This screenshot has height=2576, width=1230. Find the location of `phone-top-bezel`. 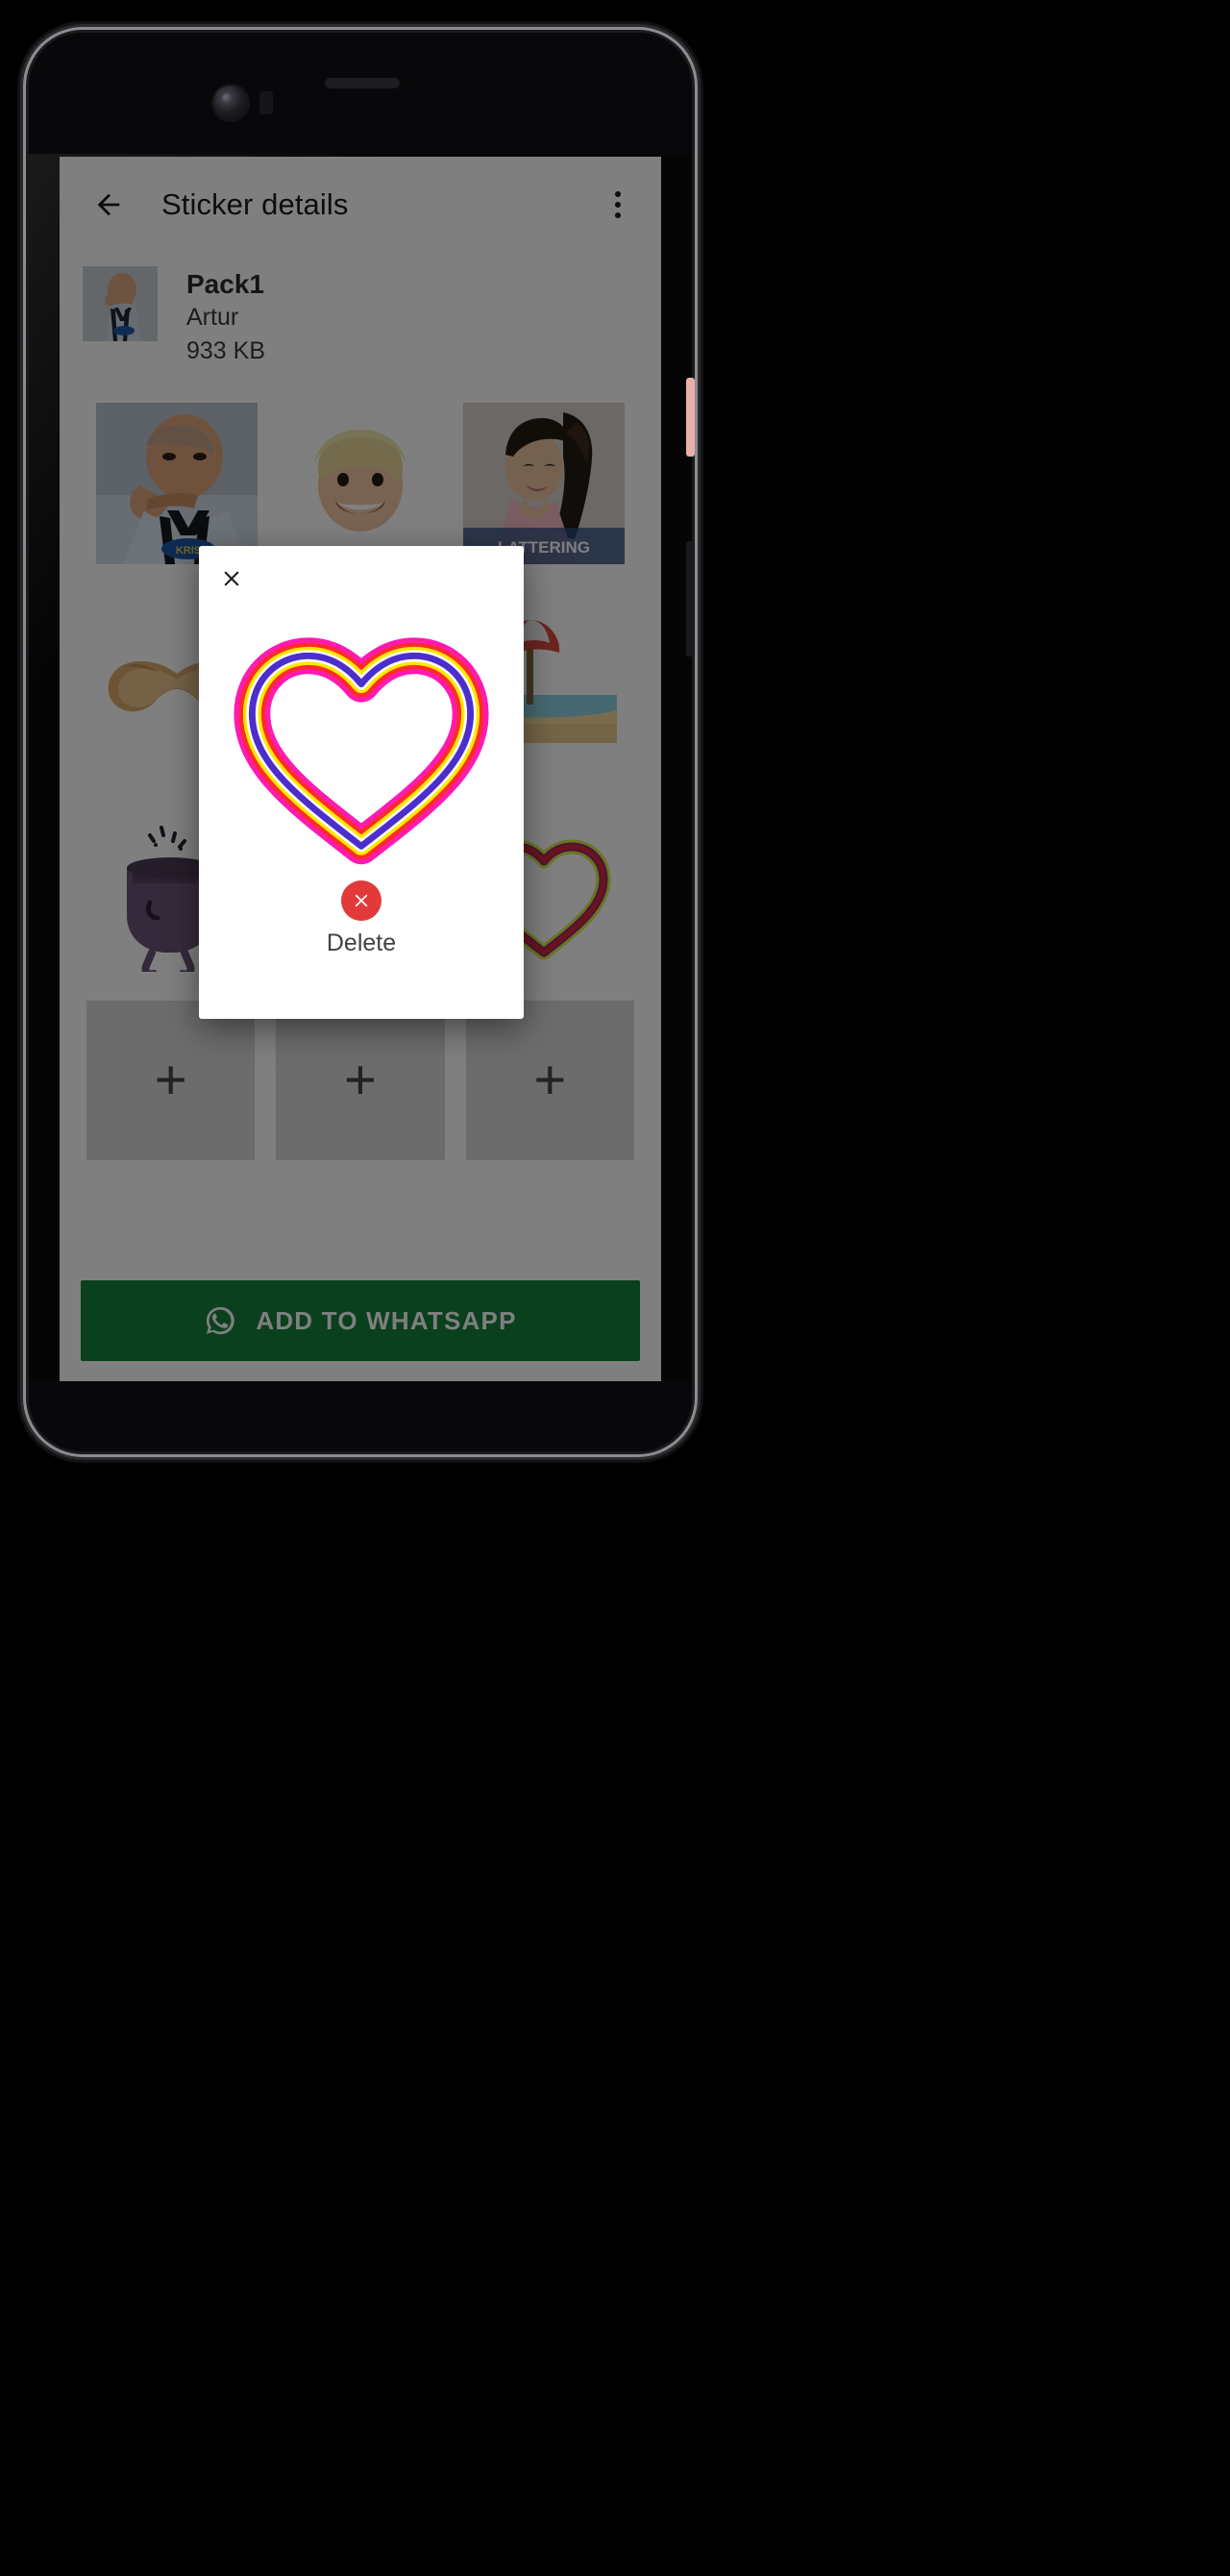

phone-top-bezel is located at coordinates (361, 94).